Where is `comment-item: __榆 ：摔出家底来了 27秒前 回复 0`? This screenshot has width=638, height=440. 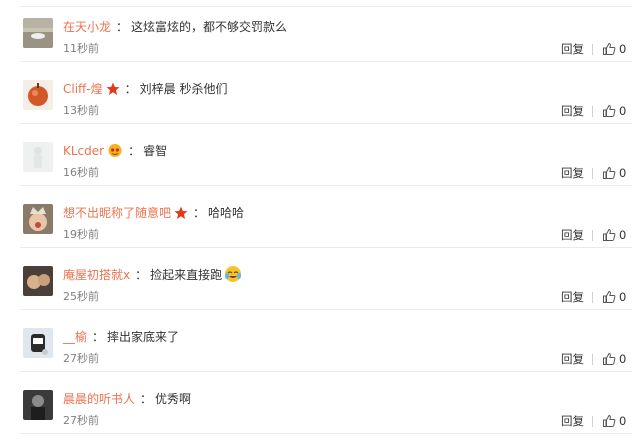
comment-item: __榆 ：摔出家底来了 27秒前 回复 0 is located at coordinates (319, 341).